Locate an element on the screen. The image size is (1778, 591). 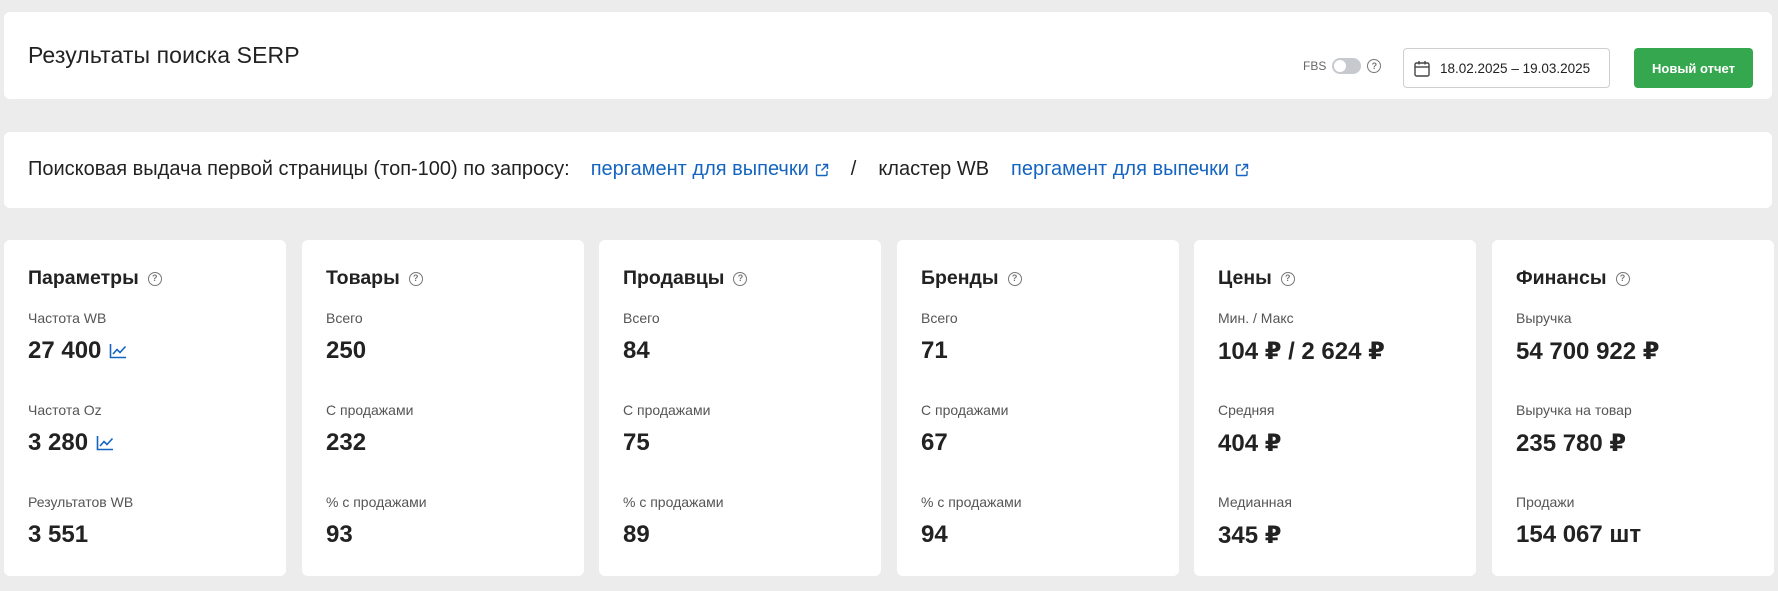
stat-value-text: 54 700 922 ₽ is located at coordinates (1588, 351).